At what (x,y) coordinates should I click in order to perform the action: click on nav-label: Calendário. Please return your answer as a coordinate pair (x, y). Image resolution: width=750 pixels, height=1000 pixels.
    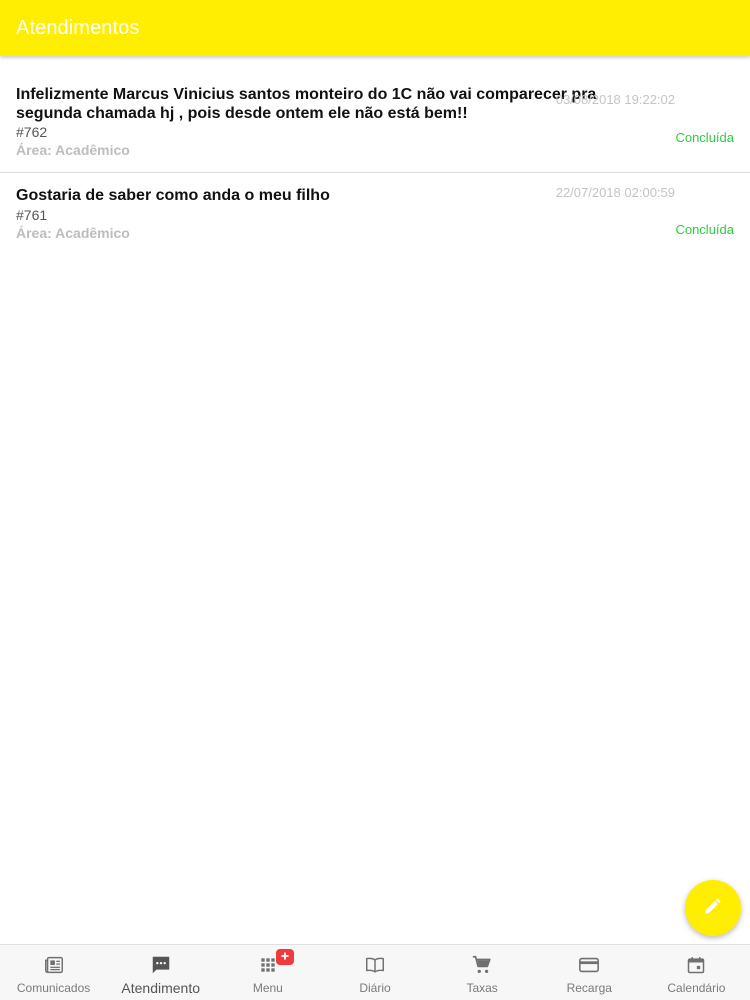
    Looking at the image, I should click on (696, 988).